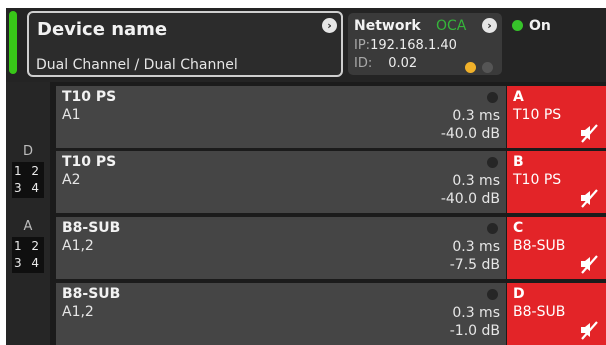  Describe the element at coordinates (540, 26) in the screenshot. I see `power-label: On` at that location.